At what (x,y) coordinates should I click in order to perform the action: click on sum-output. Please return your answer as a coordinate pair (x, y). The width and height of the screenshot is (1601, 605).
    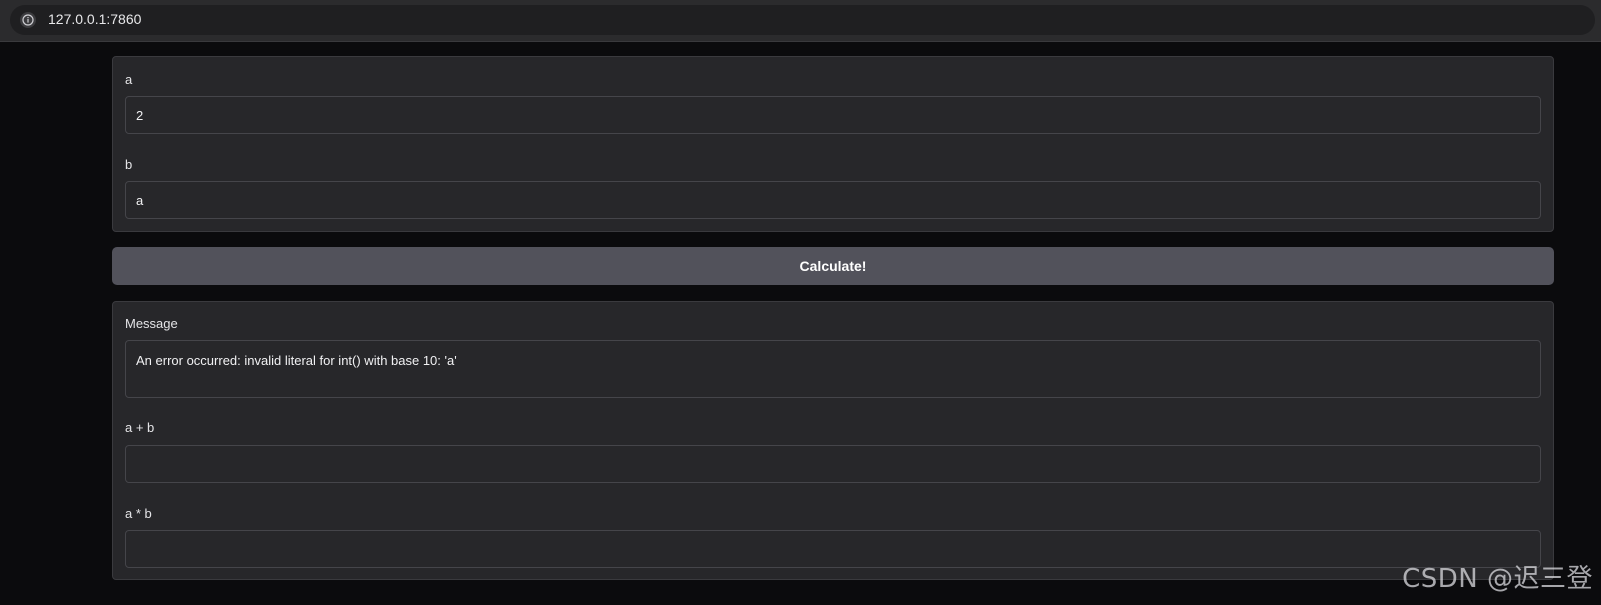
    Looking at the image, I should click on (833, 464).